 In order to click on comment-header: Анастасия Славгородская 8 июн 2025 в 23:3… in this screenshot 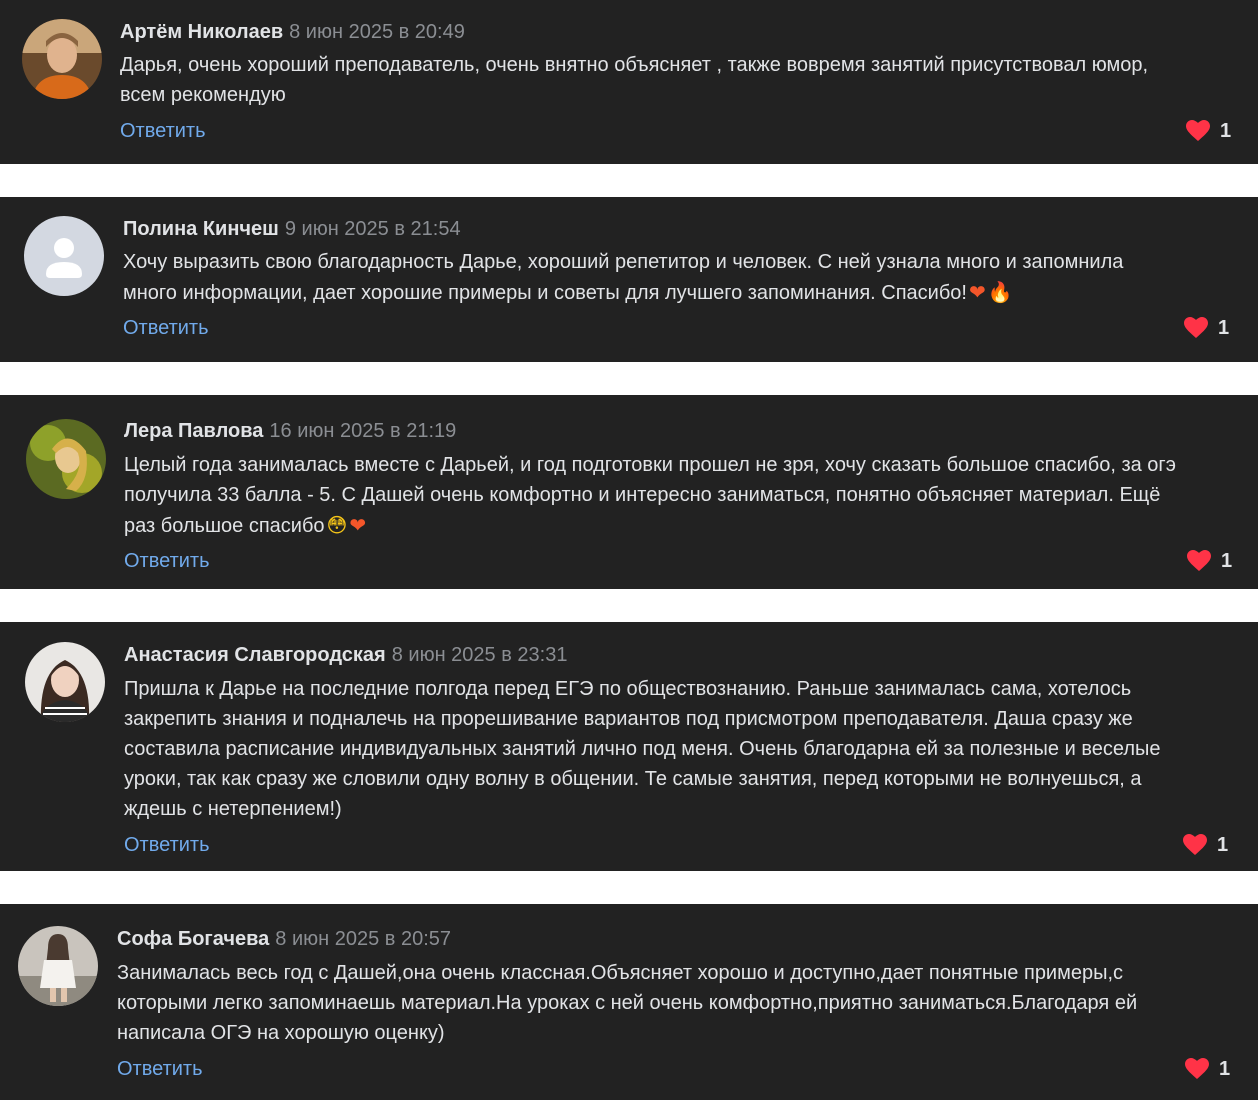, I will do `click(345, 655)`.